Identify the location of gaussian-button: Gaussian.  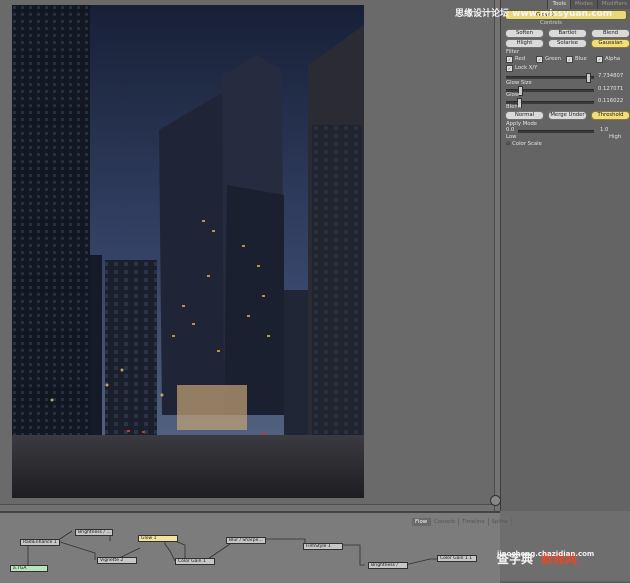
(610, 43).